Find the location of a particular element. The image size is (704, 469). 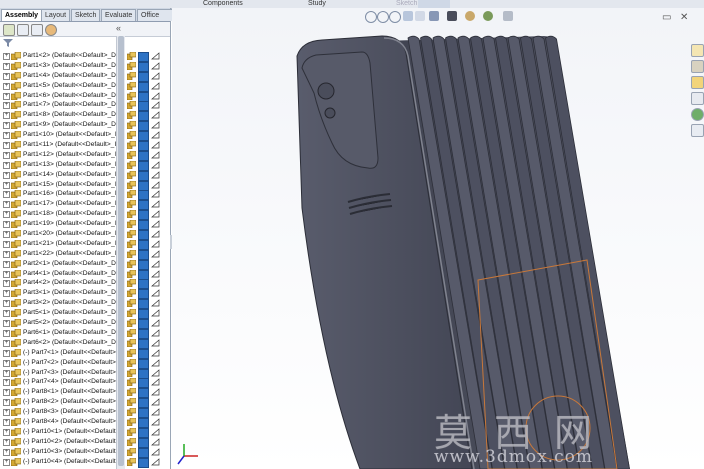

tree-item: + Part3<2> (Default<<Default>_Di is located at coordinates (62, 303).